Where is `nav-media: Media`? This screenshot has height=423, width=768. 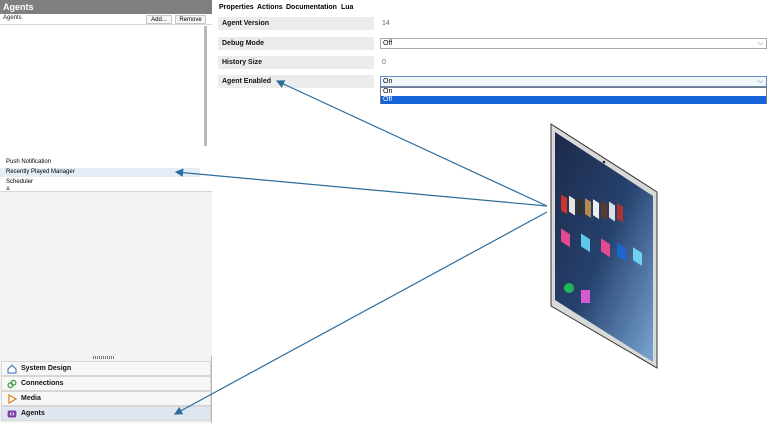
nav-media: Media is located at coordinates (106, 398).